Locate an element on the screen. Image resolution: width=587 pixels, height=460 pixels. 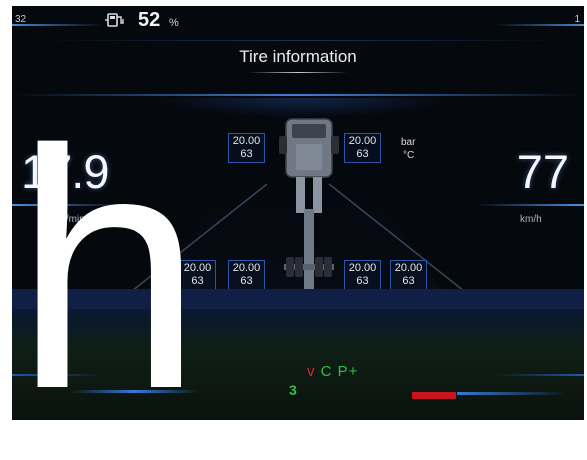
bottom-right-warning-bar is located at coordinates (434, 395).